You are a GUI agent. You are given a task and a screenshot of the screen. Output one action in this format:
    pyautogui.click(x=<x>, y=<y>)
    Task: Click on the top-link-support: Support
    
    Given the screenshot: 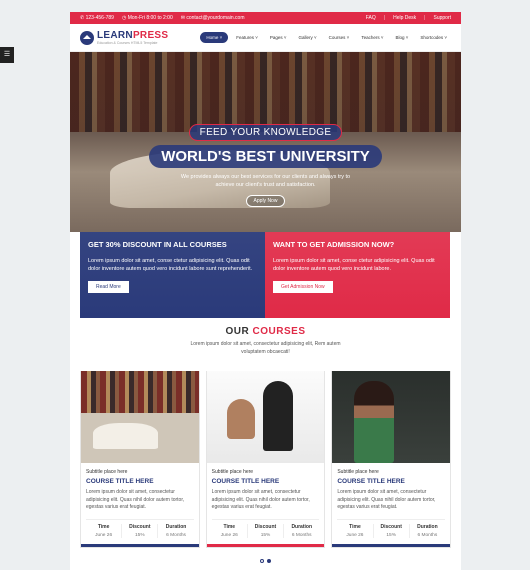 What is the action you would take?
    pyautogui.click(x=442, y=18)
    